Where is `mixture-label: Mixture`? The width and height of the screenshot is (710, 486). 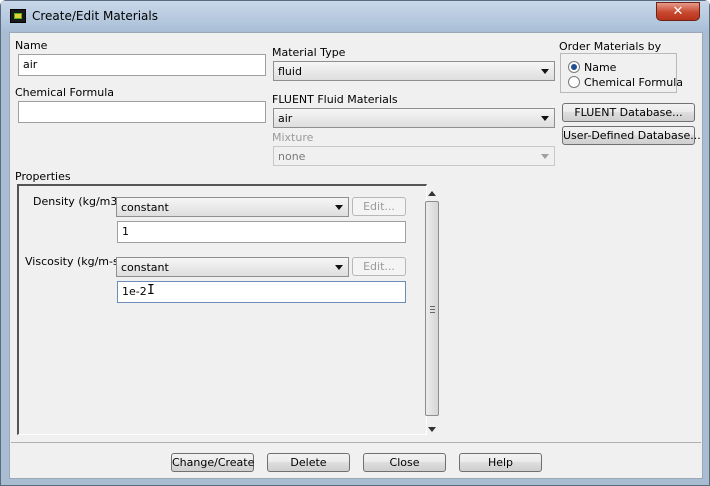 mixture-label: Mixture is located at coordinates (293, 137).